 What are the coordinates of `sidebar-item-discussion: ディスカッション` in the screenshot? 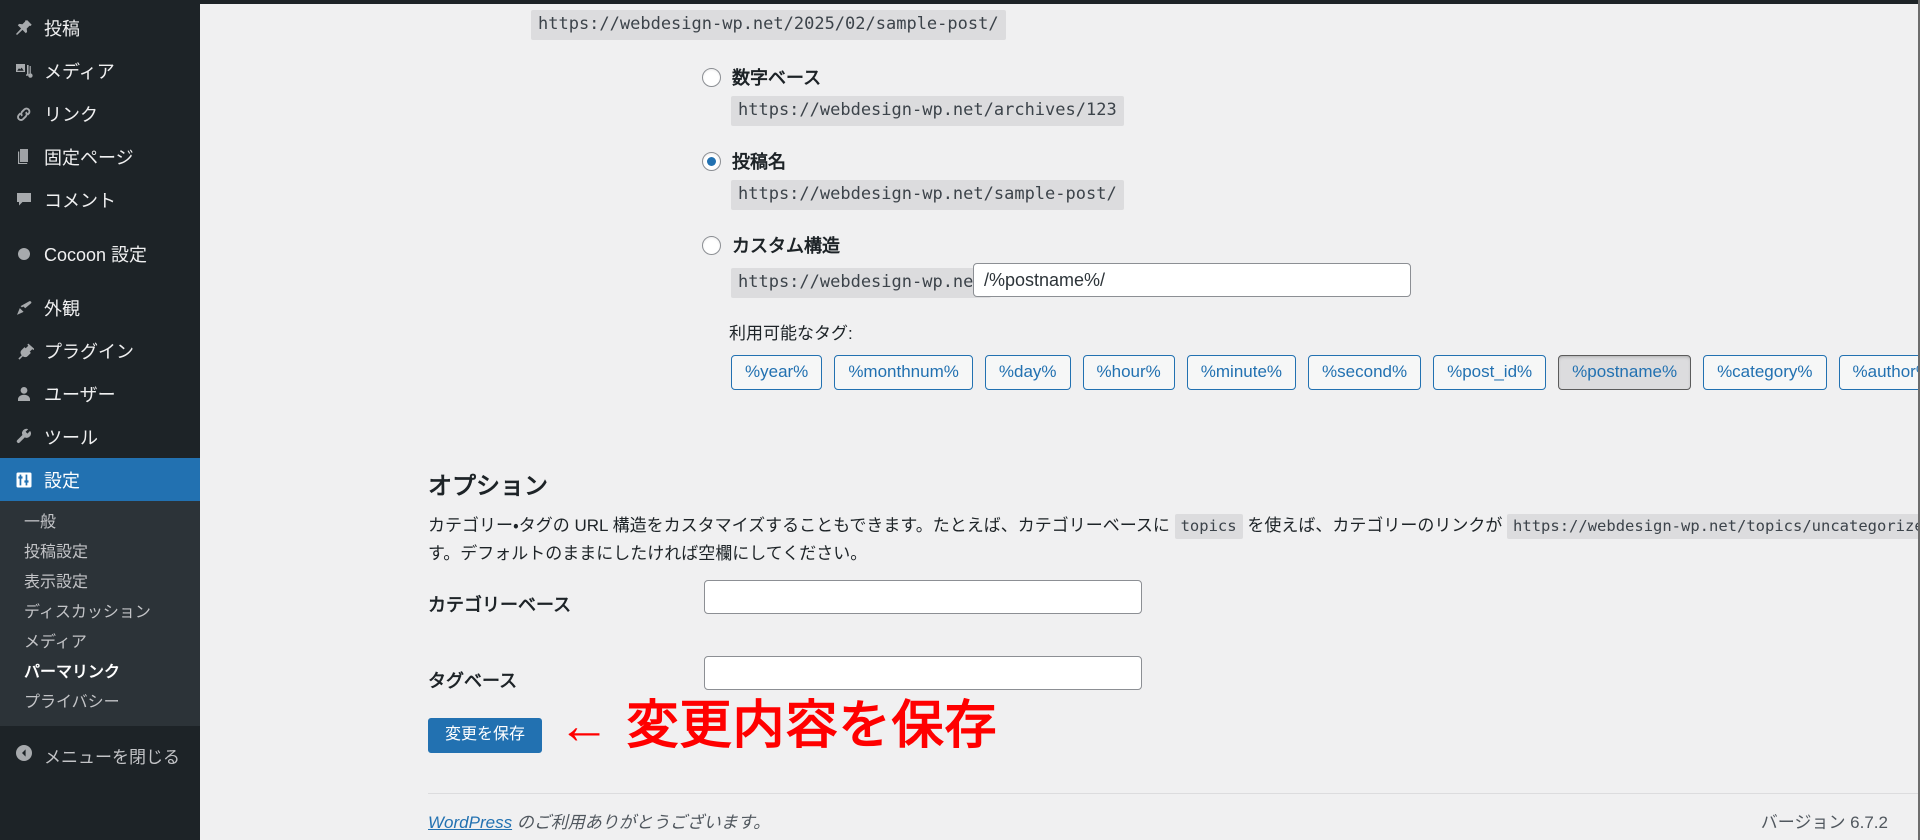 It's located at (100, 613).